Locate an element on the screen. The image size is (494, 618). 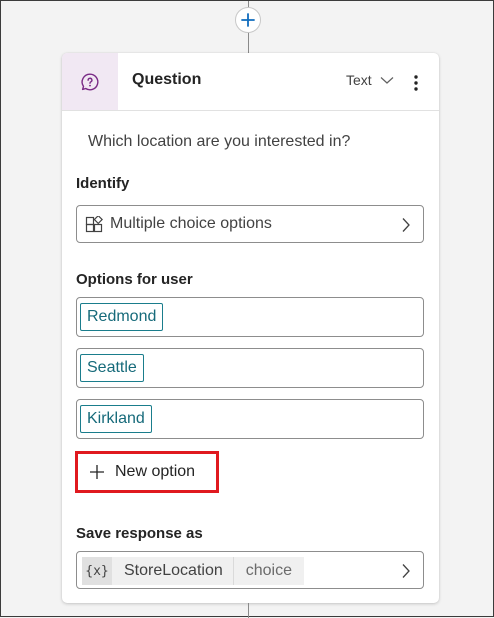
grid-icon is located at coordinates (94, 224).